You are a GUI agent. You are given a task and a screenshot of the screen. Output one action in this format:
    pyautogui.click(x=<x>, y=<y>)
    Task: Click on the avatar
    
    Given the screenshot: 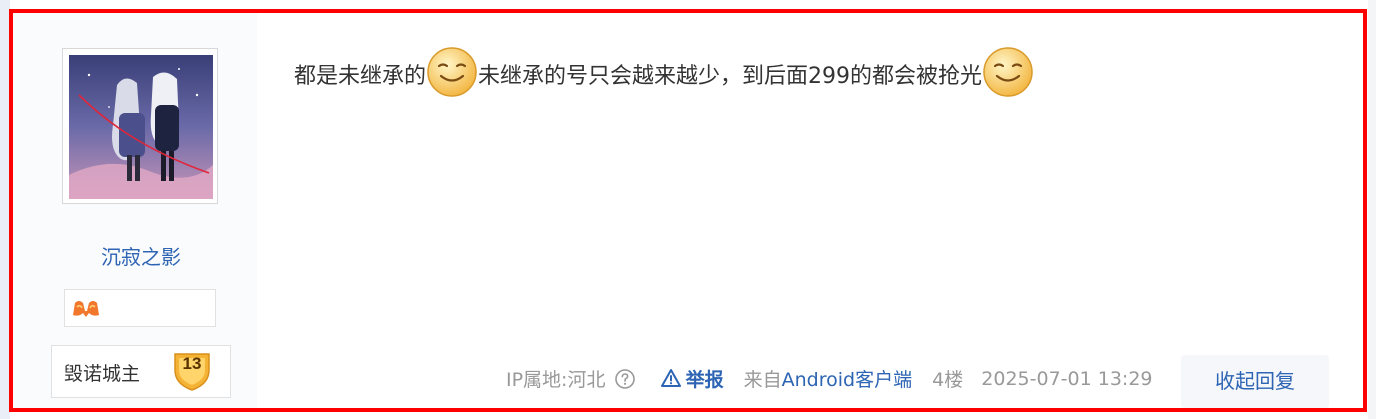 What is the action you would take?
    pyautogui.click(x=140, y=126)
    